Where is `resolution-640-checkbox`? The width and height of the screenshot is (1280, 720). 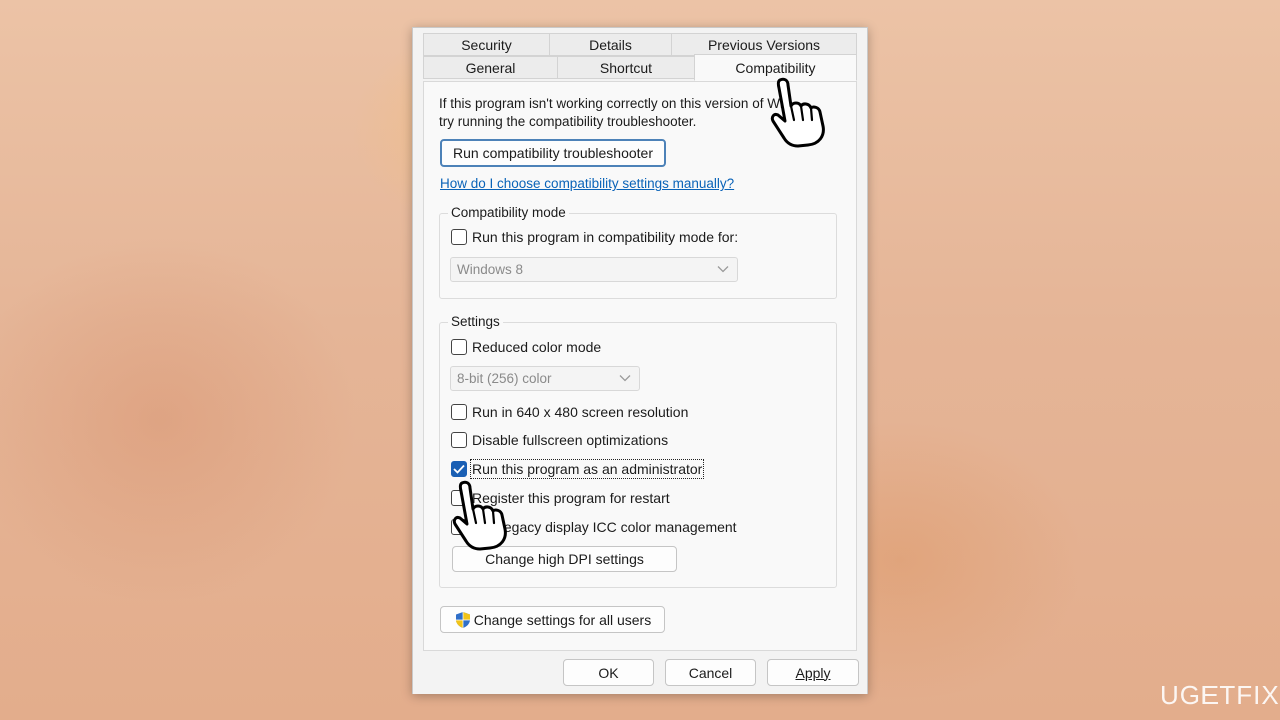
resolution-640-checkbox is located at coordinates (459, 412).